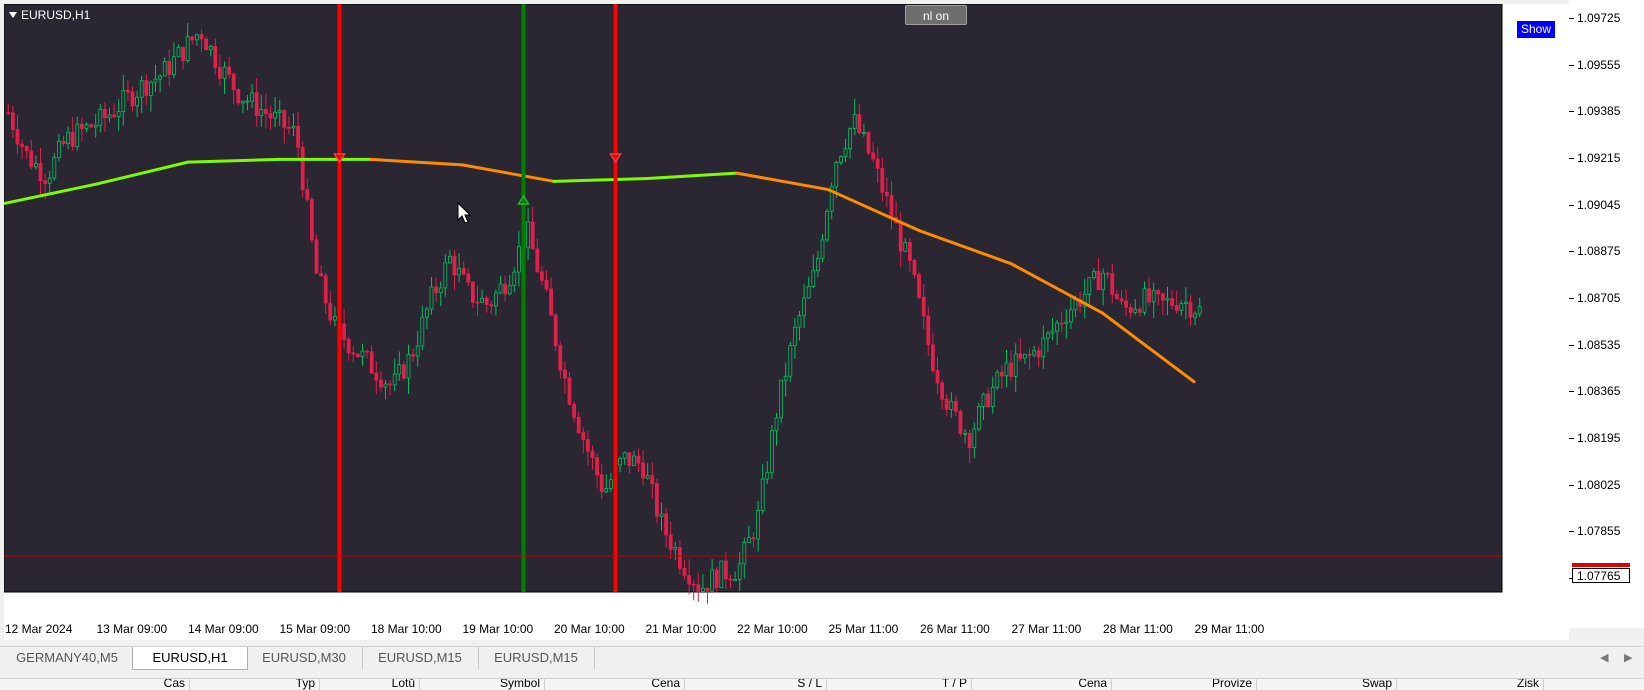  I want to click on terminal-column-header: Čas, so click(95, 684).